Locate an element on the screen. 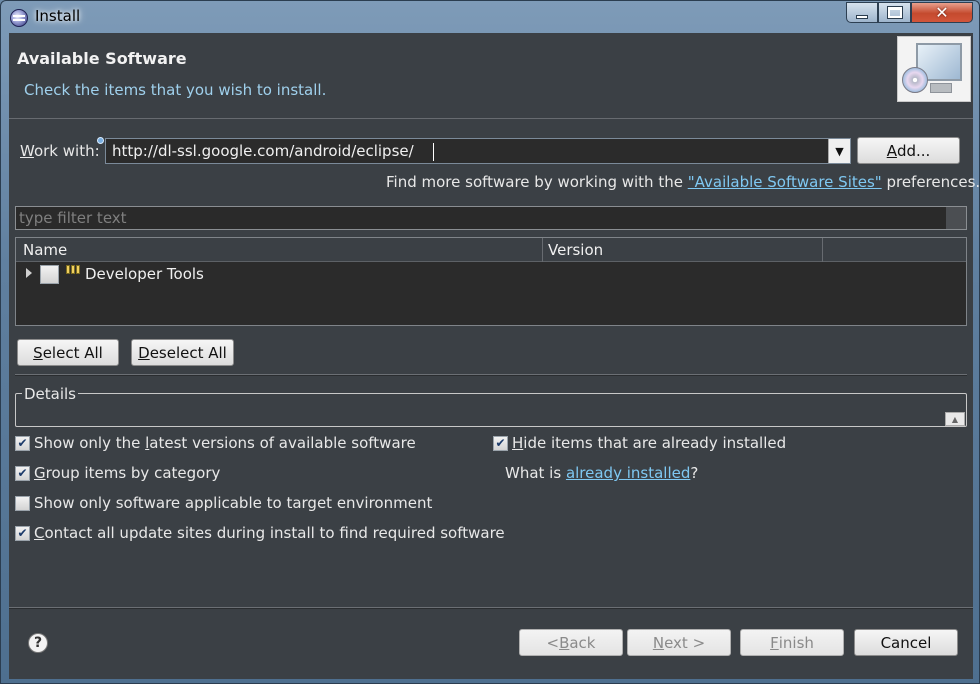 The height and width of the screenshot is (684, 980). dropdown-arrow-icon: ▼ is located at coordinates (839, 151).